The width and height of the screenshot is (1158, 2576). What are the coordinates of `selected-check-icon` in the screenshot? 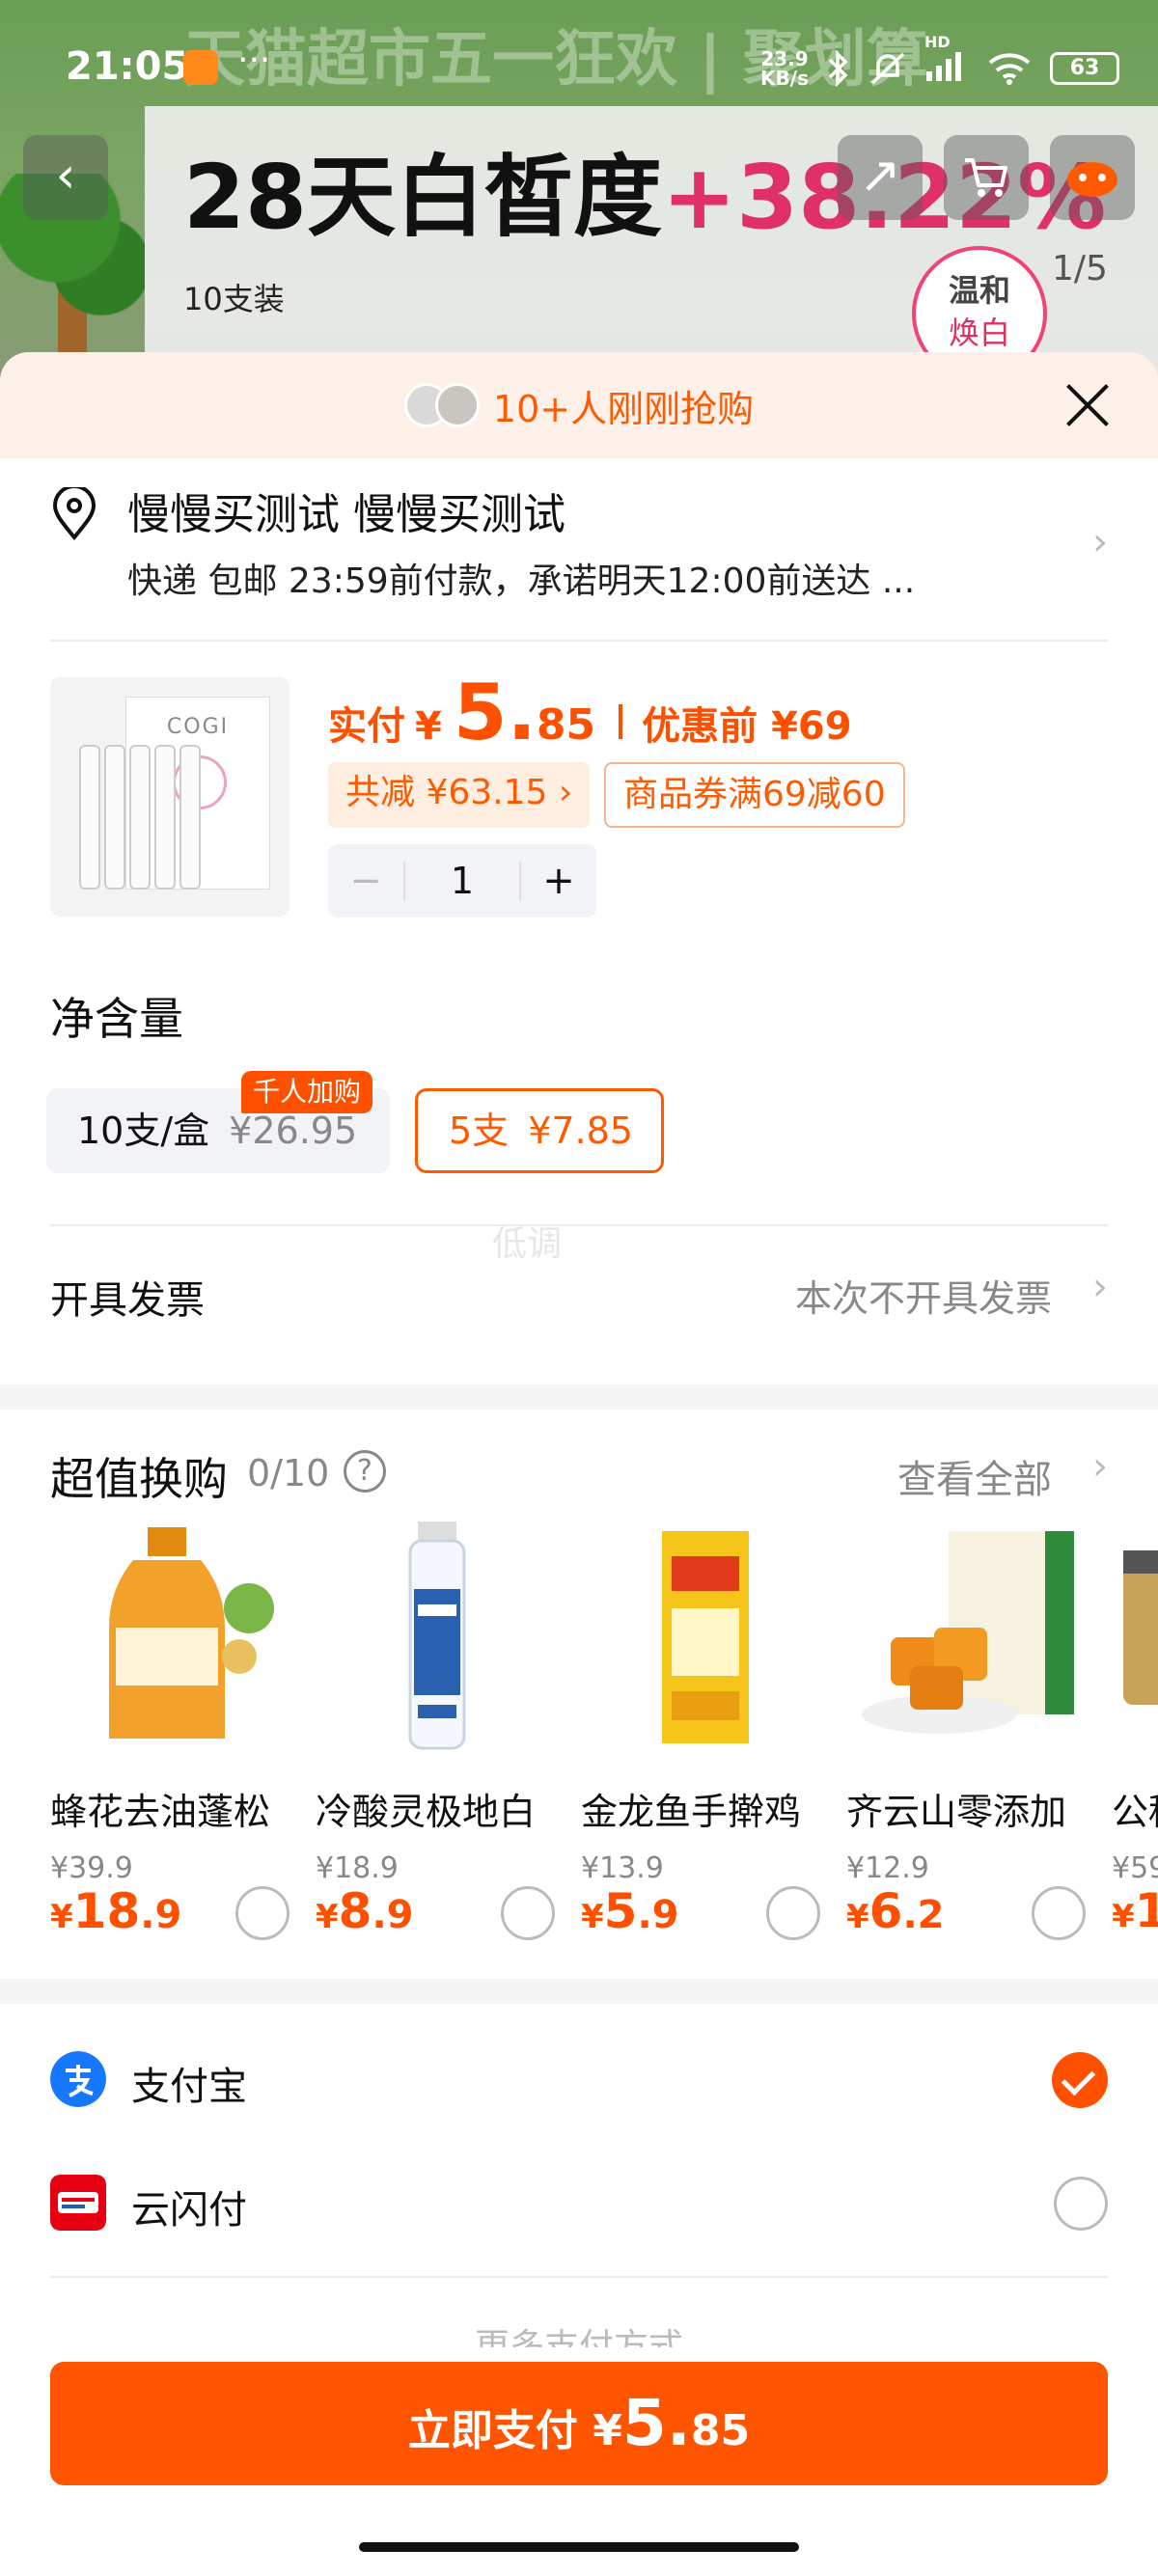 It's located at (1080, 2080).